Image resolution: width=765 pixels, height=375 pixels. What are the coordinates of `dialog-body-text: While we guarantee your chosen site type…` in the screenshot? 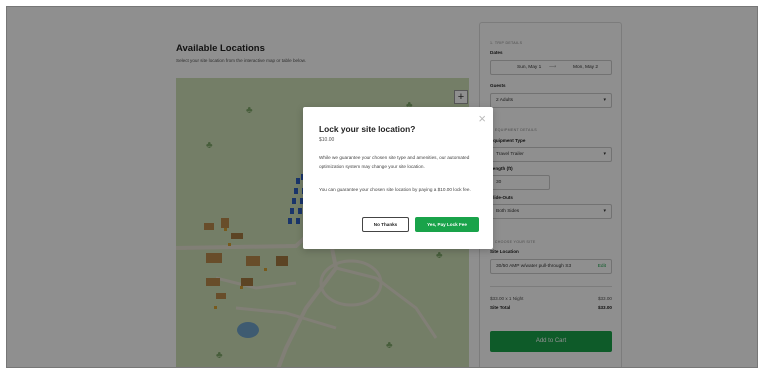 It's located at (394, 162).